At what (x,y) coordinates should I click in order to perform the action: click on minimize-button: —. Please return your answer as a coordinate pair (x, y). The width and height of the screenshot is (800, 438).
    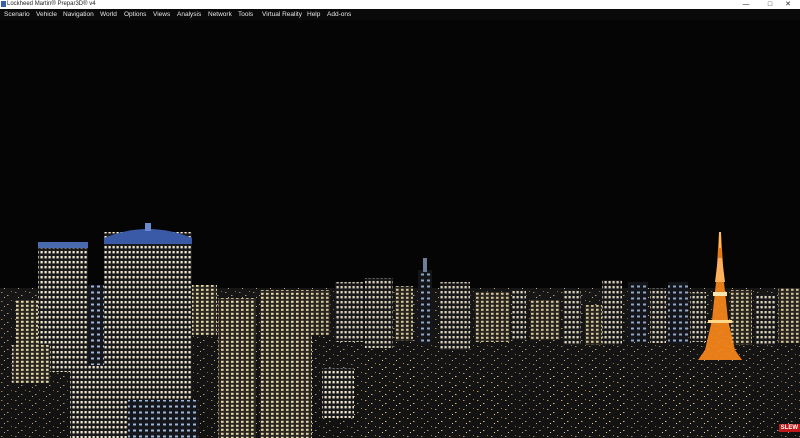
    Looking at the image, I should click on (746, 4).